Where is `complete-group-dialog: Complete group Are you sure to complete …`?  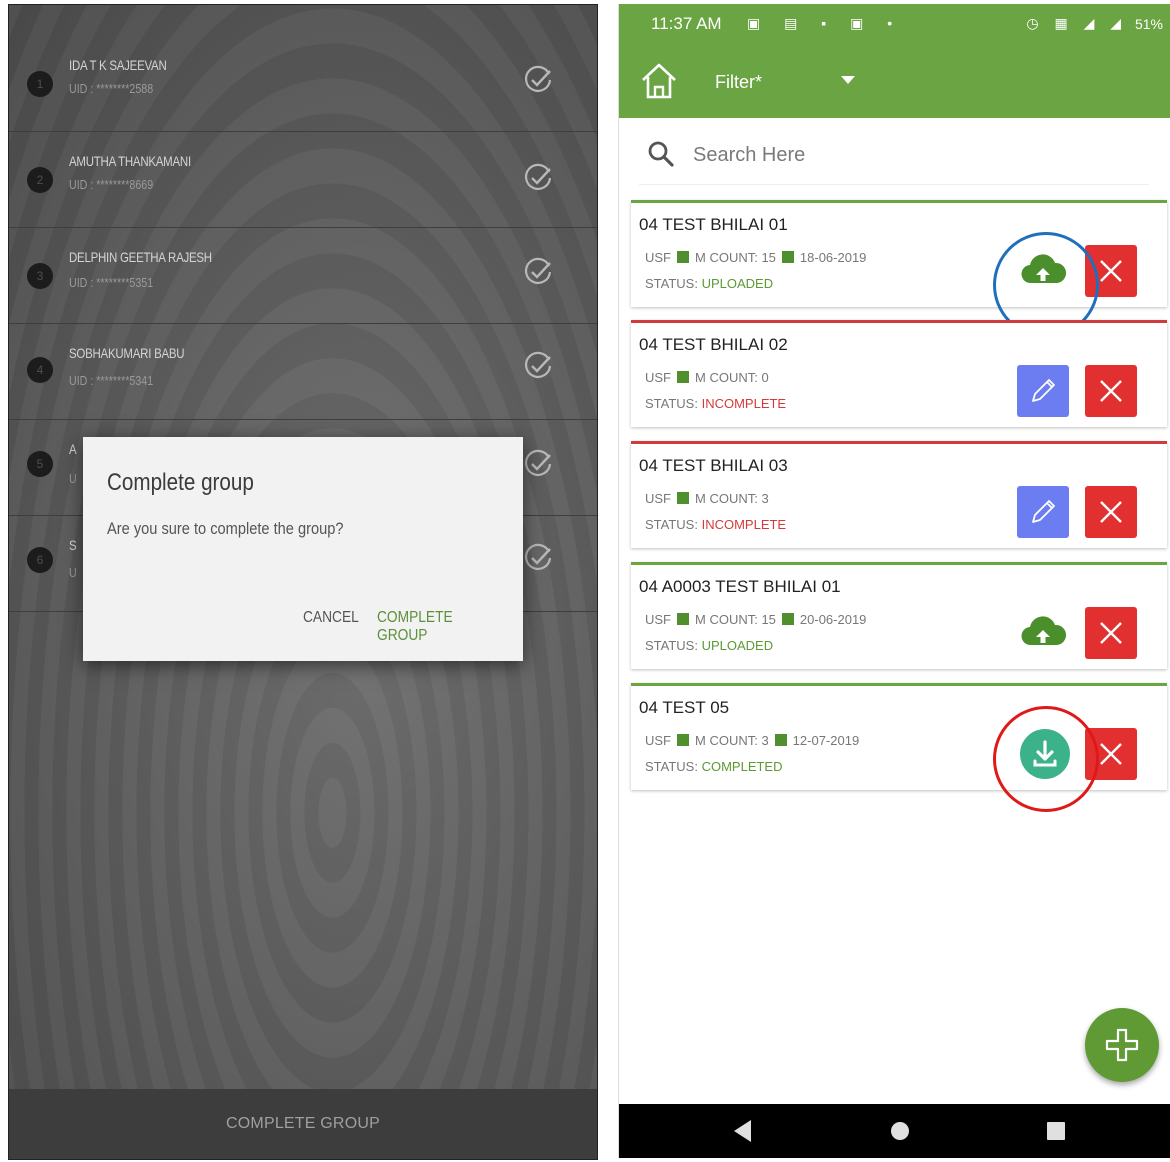
complete-group-dialog: Complete group Are you sure to complete … is located at coordinates (303, 549).